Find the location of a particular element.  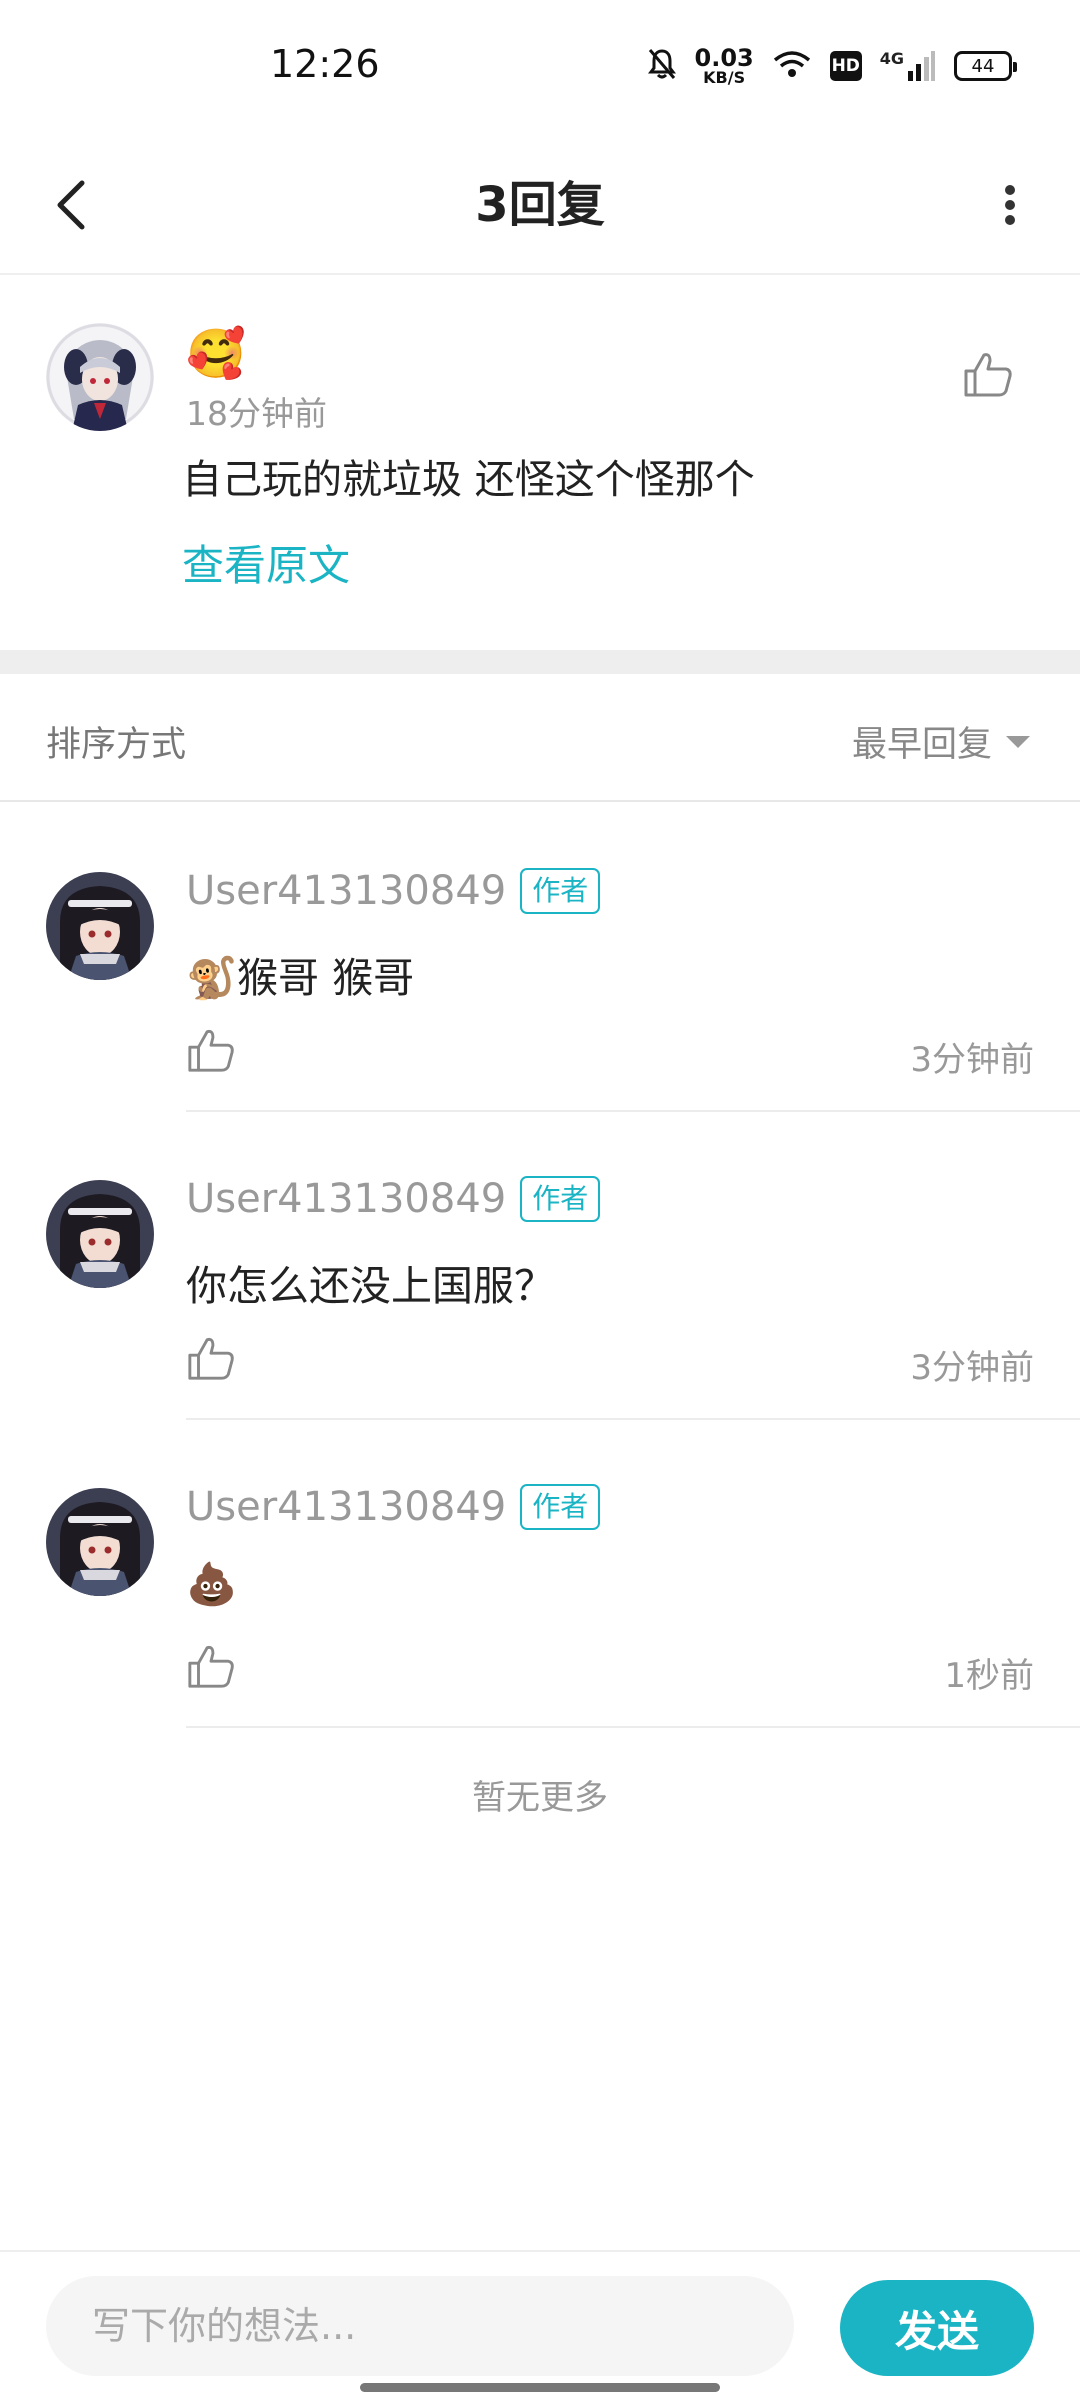

reply-item: User413130849 作者 你怎么还没上国服？ 3分钟前 is located at coordinates (540, 1266).